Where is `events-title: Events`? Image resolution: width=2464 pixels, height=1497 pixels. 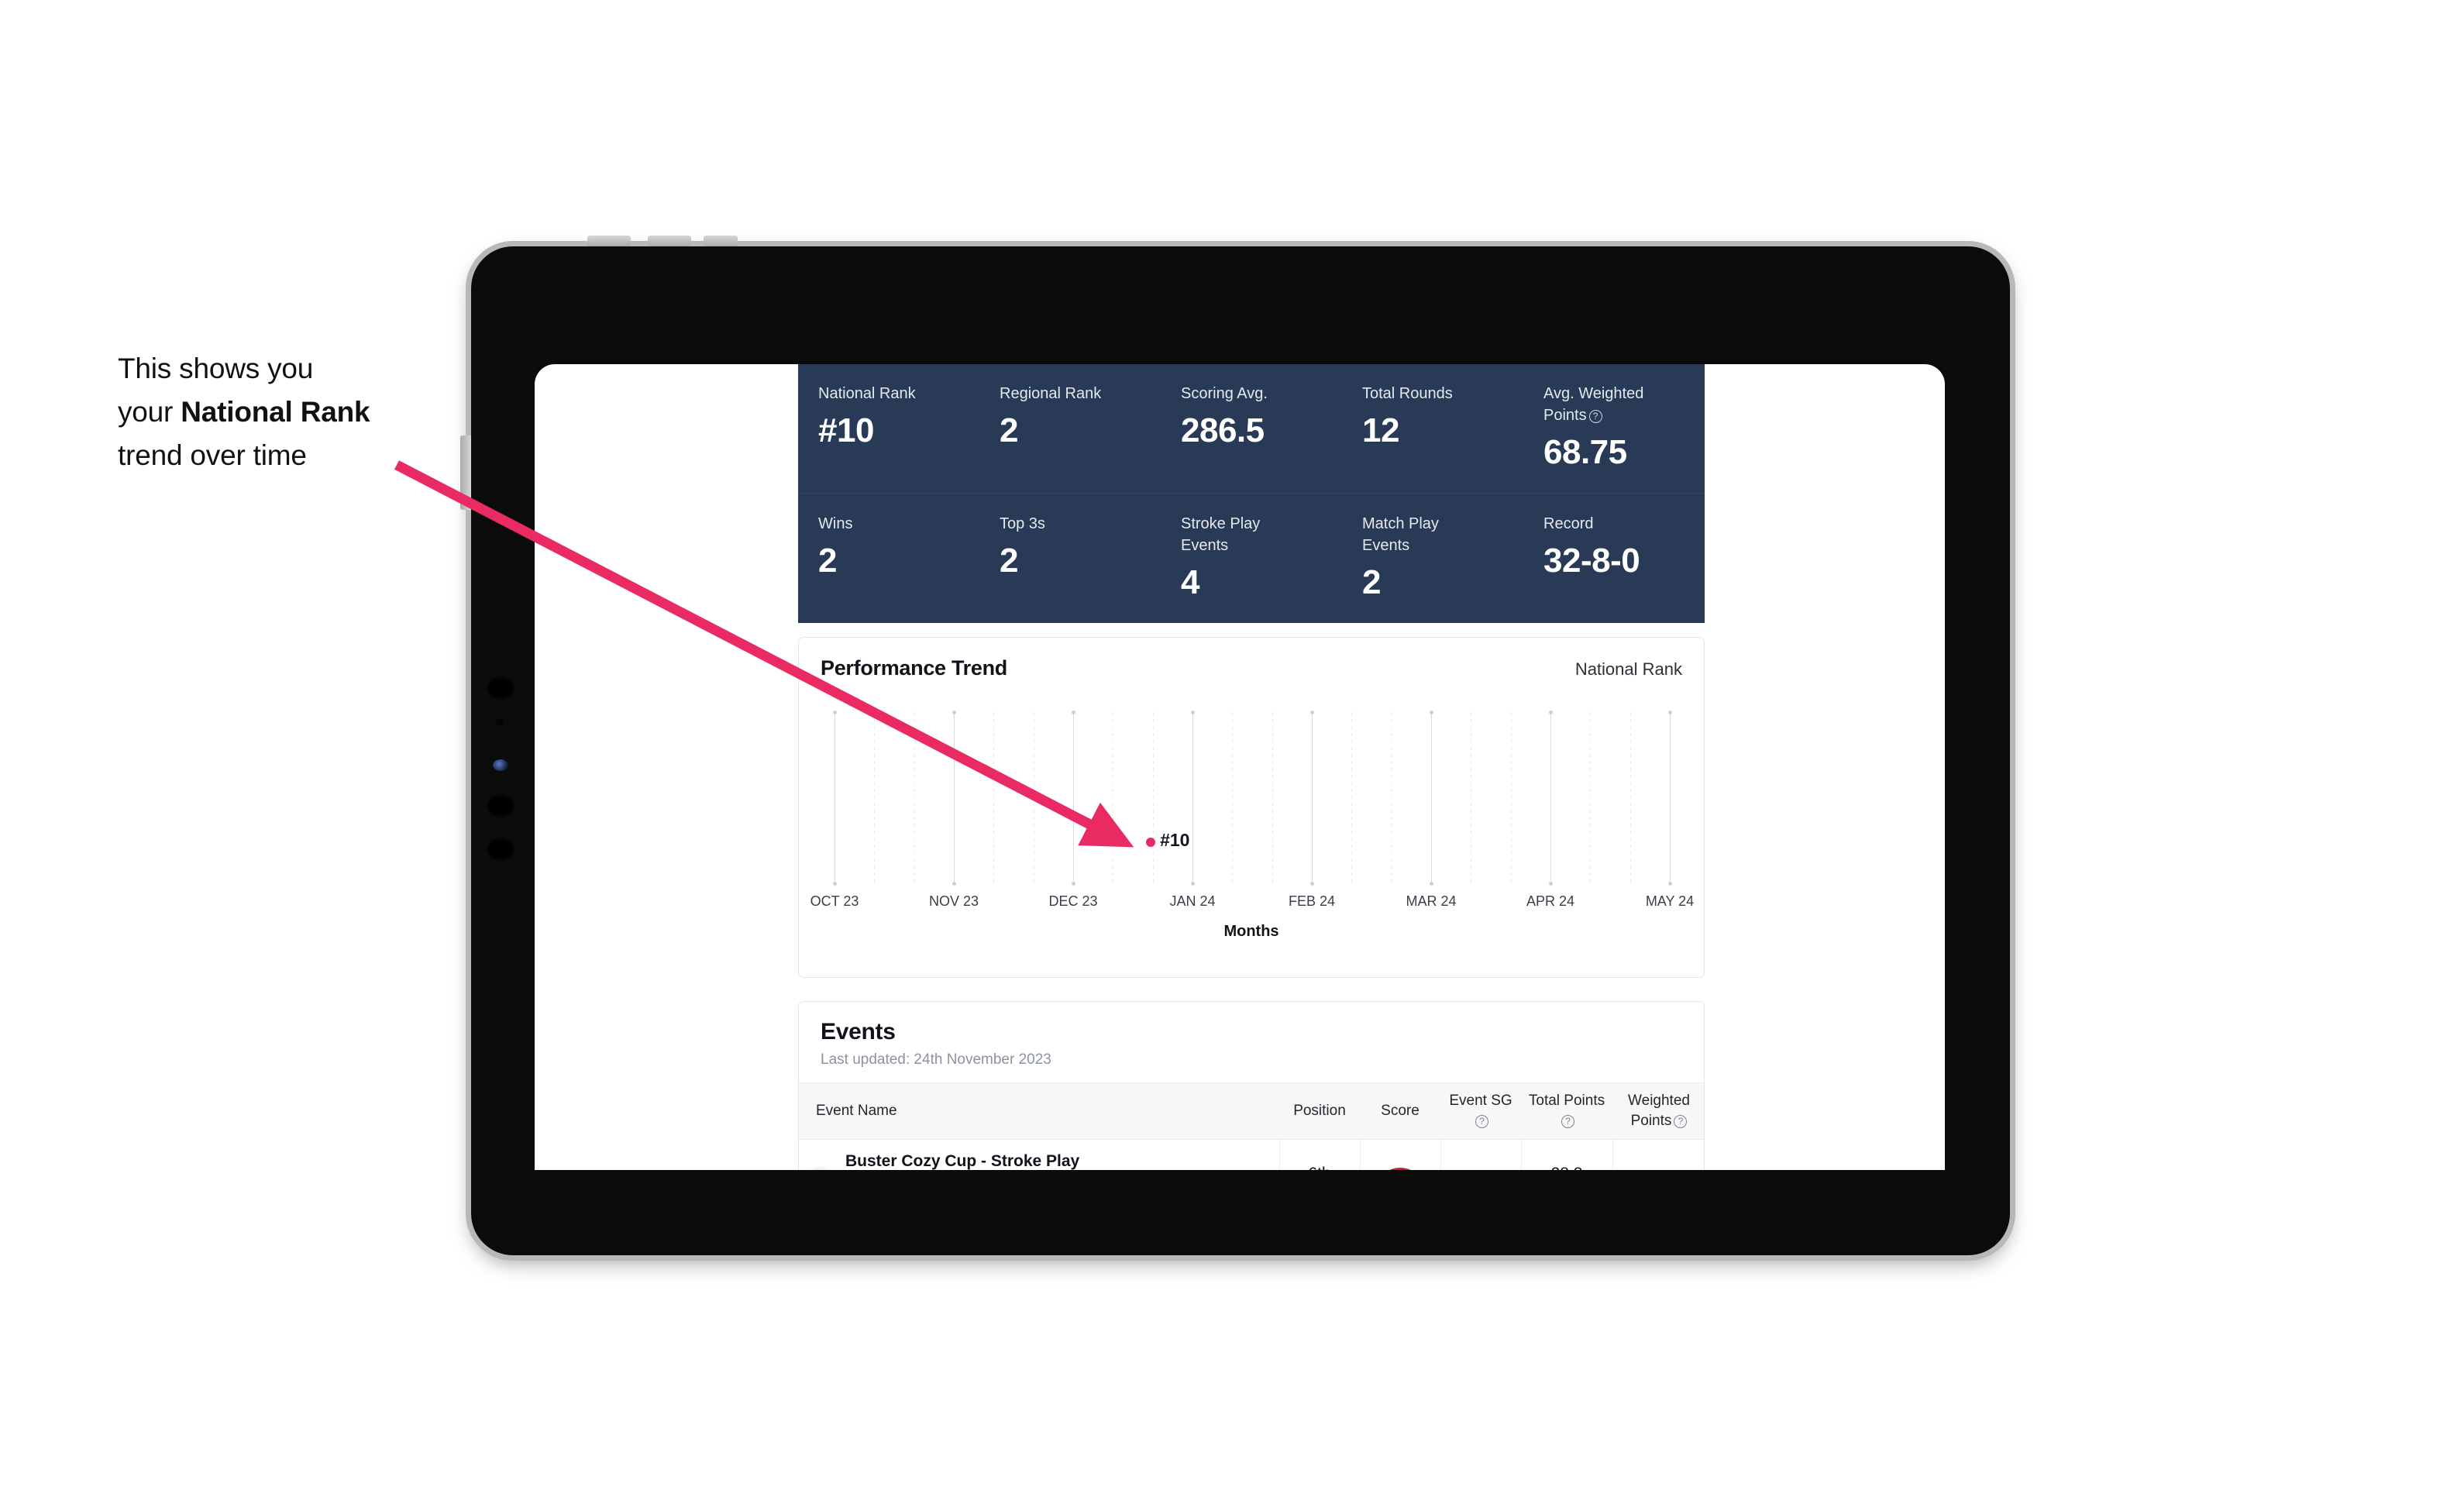 events-title: Events is located at coordinates (858, 1031).